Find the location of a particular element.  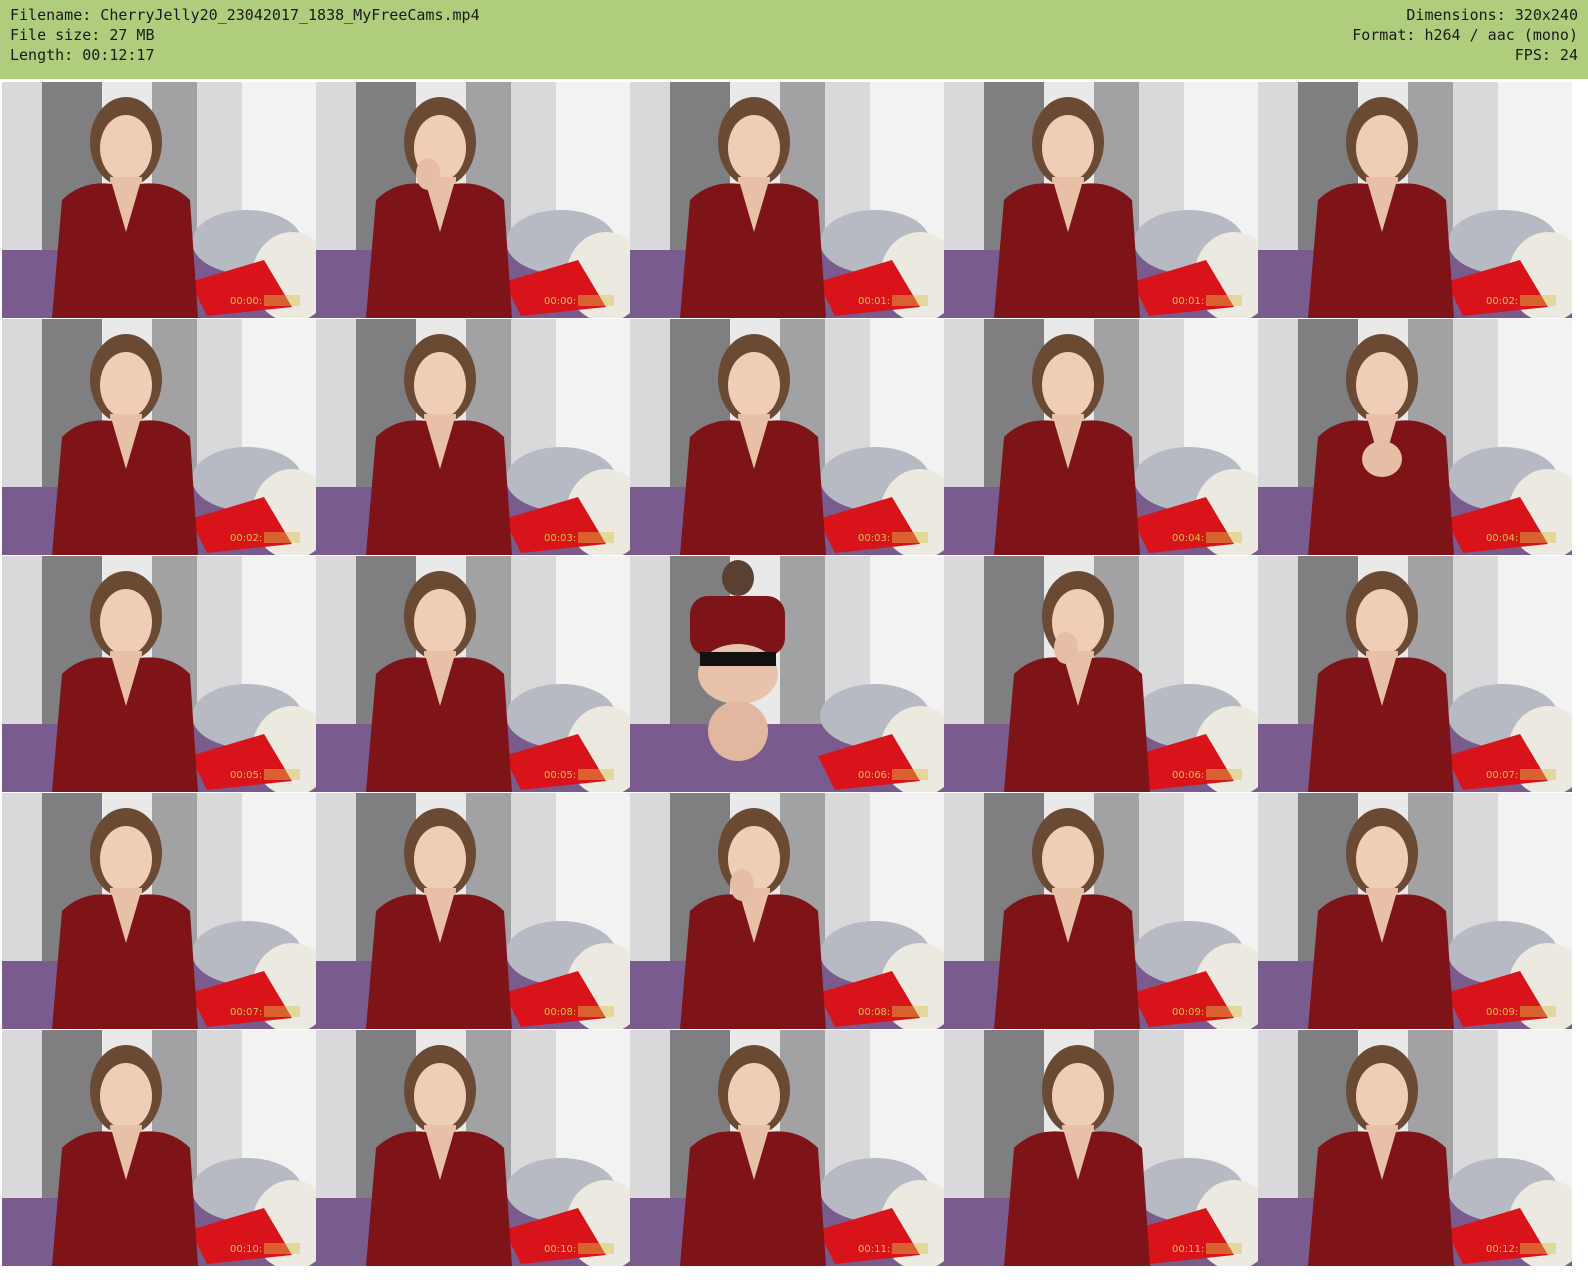

video-still: 00:08: is located at coordinates (787, 911).